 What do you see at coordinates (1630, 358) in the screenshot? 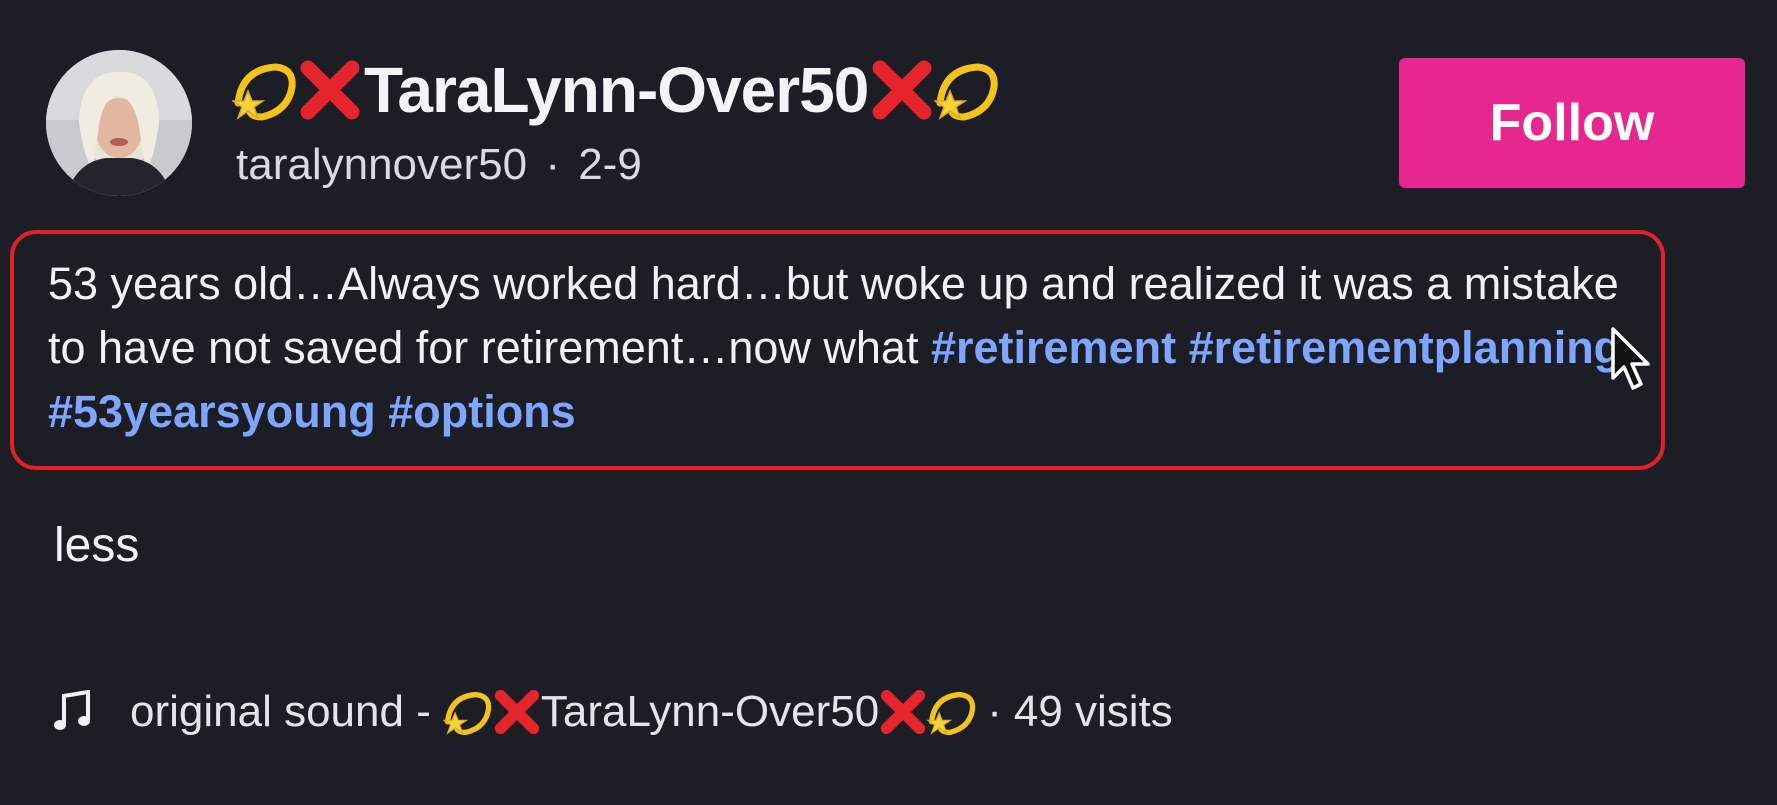
I see `mouse-pointer-icon` at bounding box center [1630, 358].